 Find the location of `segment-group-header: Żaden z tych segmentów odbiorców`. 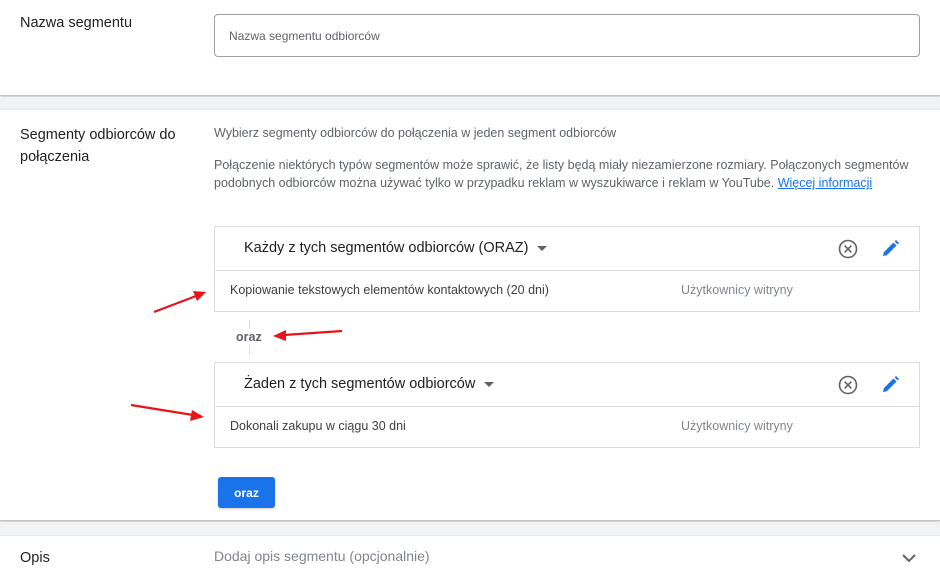

segment-group-header: Żaden z tych segmentów odbiorców is located at coordinates (567, 385).